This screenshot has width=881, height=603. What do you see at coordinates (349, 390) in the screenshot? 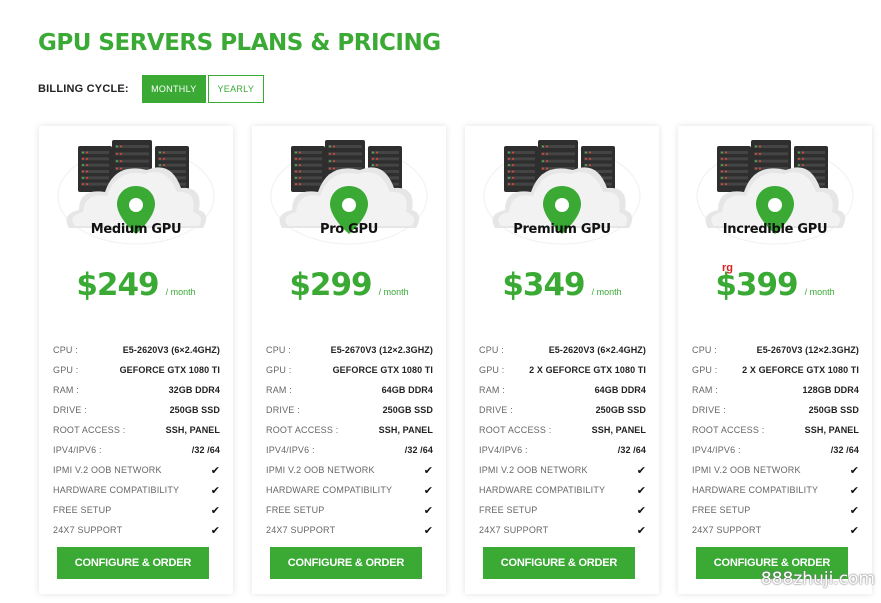
I see `spec-row-ram: RAM : 64GB DDR4` at bounding box center [349, 390].